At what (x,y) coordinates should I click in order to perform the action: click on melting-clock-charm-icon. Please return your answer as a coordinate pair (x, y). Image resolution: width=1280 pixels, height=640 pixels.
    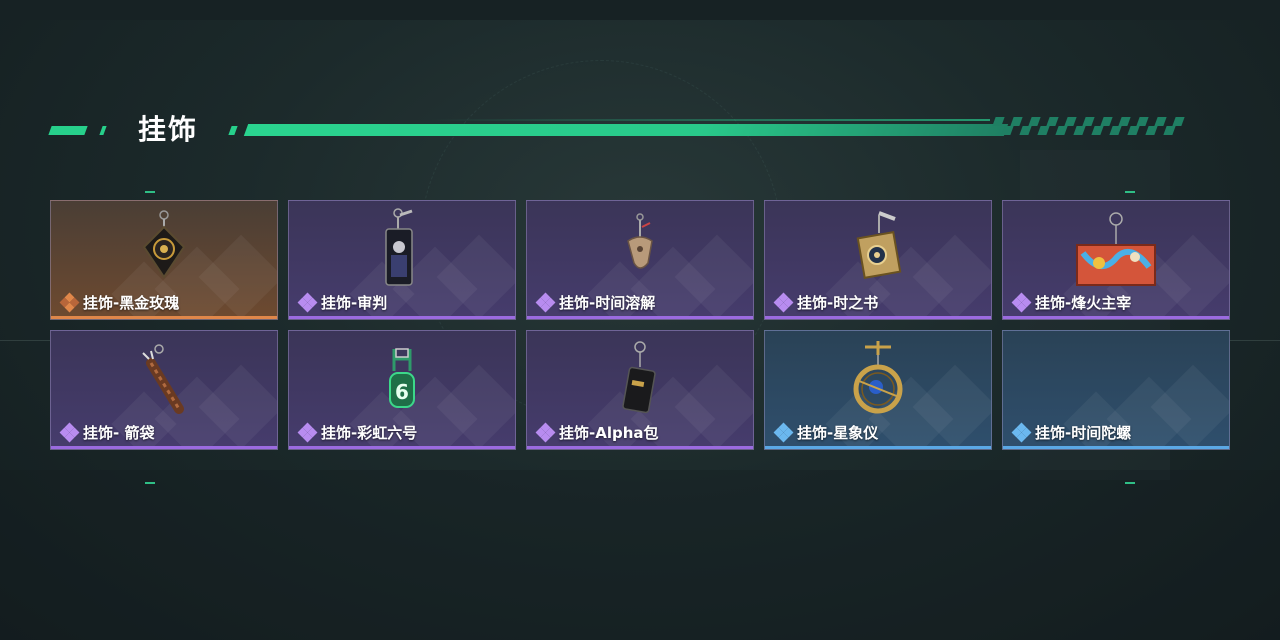
    Looking at the image, I should click on (640, 241).